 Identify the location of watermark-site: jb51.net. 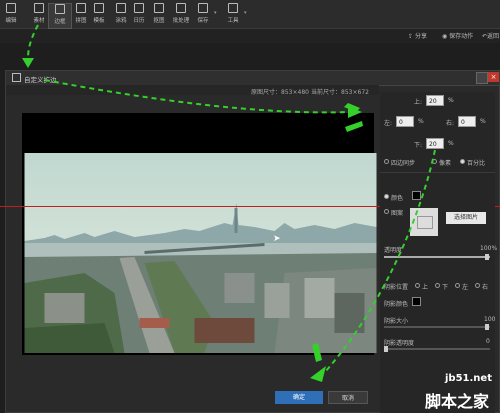
(468, 378).